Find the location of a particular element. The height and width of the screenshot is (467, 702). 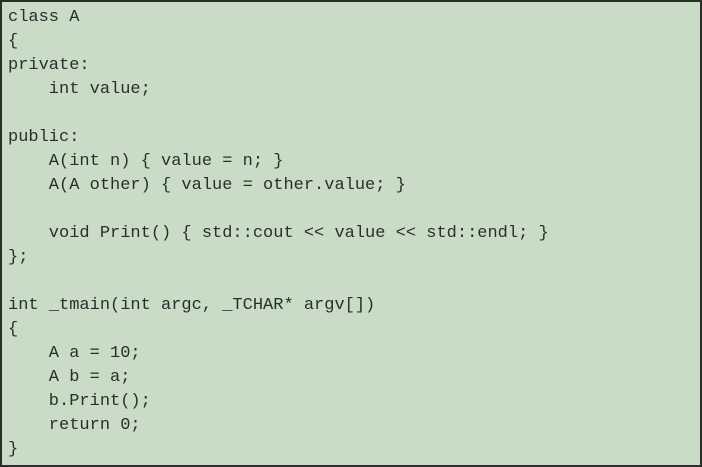

code-line: A(A other) { value = other.value; } is located at coordinates (207, 185).